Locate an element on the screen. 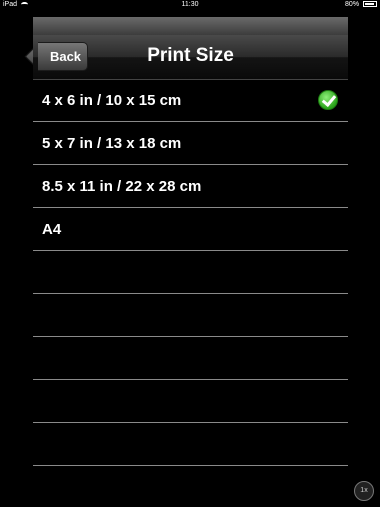 This screenshot has width=380, height=507. zoom-1x-button: 1x is located at coordinates (364, 491).